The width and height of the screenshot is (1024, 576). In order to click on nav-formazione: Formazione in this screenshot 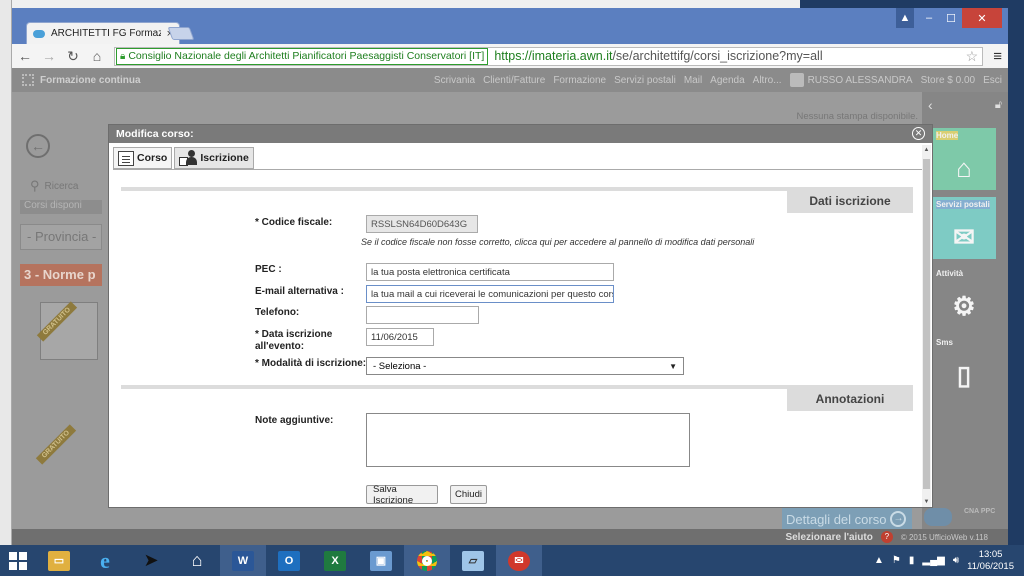, I will do `click(579, 80)`.